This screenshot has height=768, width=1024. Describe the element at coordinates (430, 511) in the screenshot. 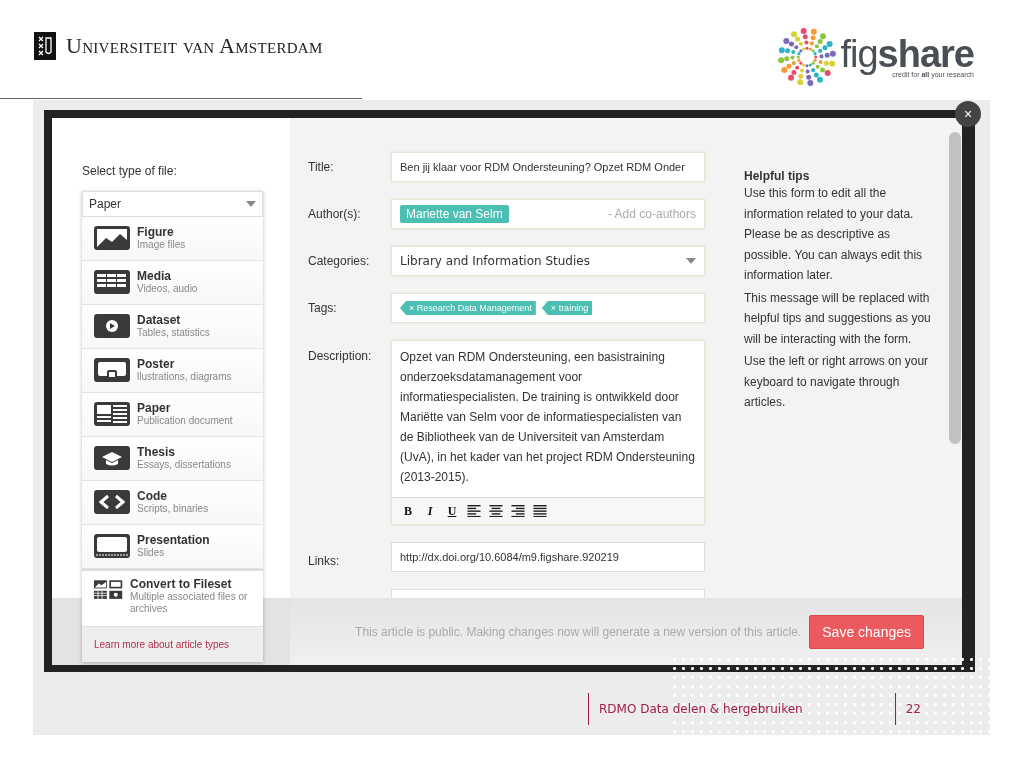

I see `format-button: I` at that location.